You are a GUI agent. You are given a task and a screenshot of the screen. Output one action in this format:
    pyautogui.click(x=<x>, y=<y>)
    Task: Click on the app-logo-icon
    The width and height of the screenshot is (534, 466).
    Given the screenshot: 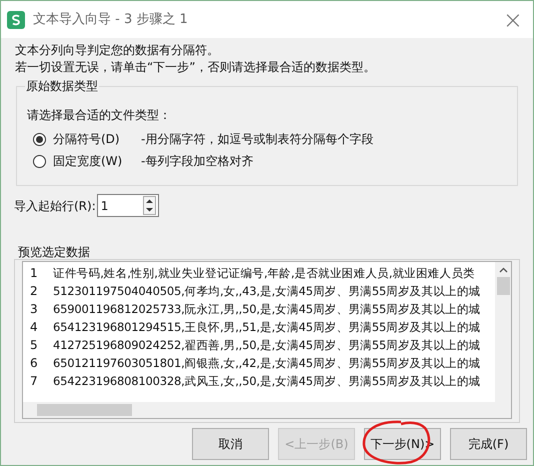 What is the action you would take?
    pyautogui.click(x=16, y=19)
    